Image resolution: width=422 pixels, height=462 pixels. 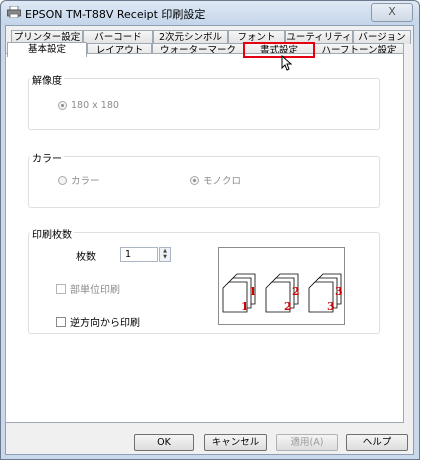 What do you see at coordinates (164, 442) in the screenshot?
I see `ok-button: OK` at bounding box center [164, 442].